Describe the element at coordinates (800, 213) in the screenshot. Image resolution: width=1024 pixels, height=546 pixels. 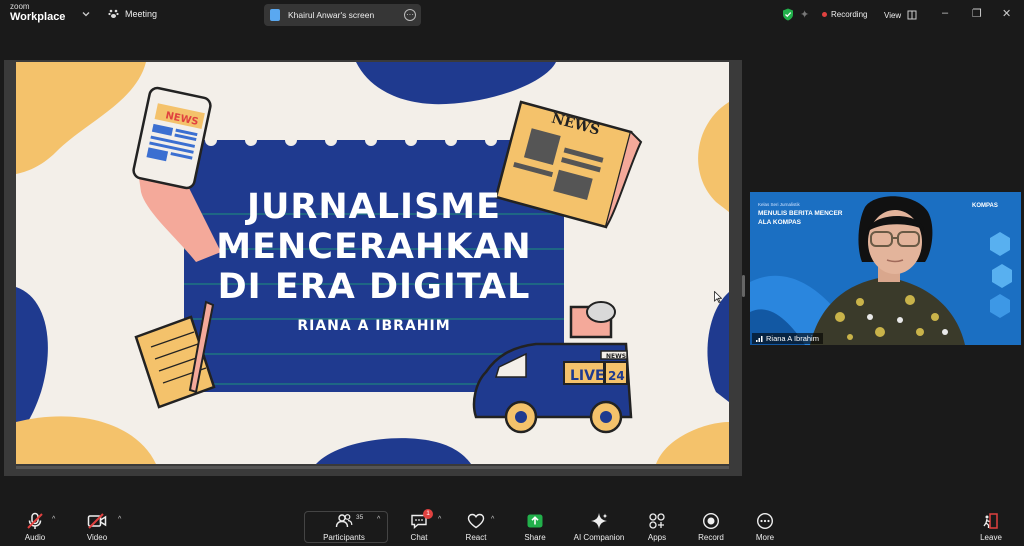
I see `video-bg-title-line-1: MENULIS BERITA MENCER` at that location.